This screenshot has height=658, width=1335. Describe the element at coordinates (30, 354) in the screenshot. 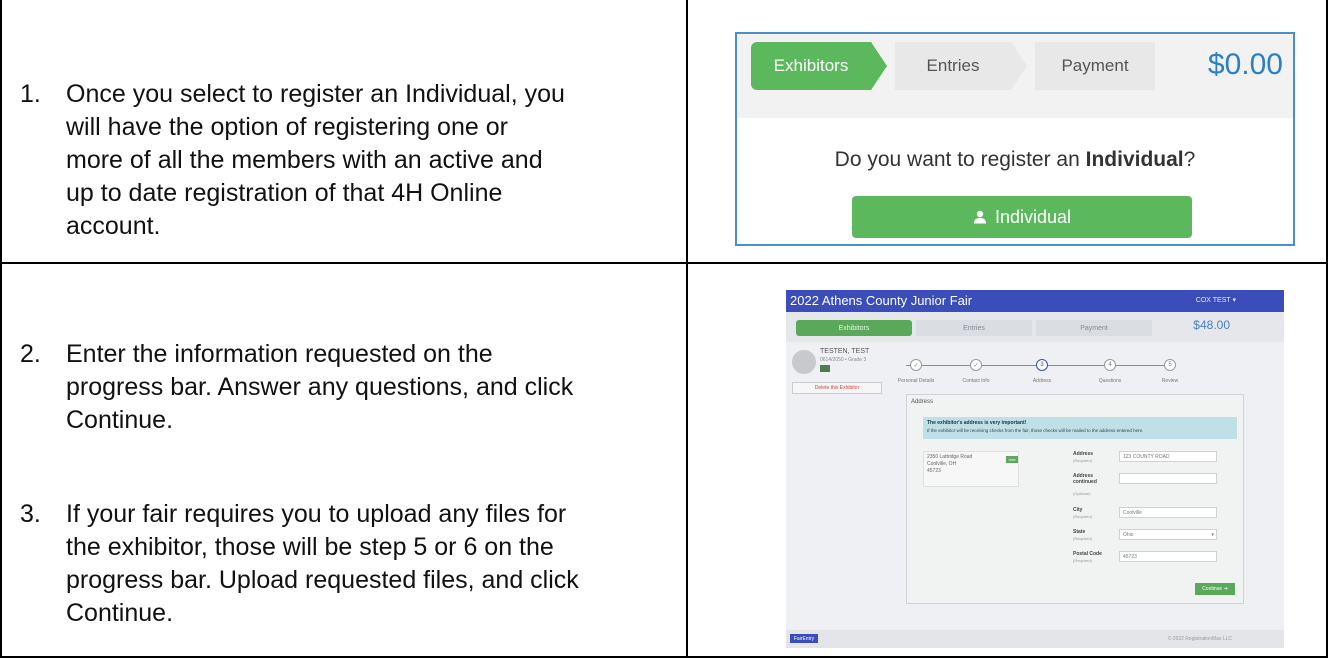

I see `step-2-number: 2.` at that location.